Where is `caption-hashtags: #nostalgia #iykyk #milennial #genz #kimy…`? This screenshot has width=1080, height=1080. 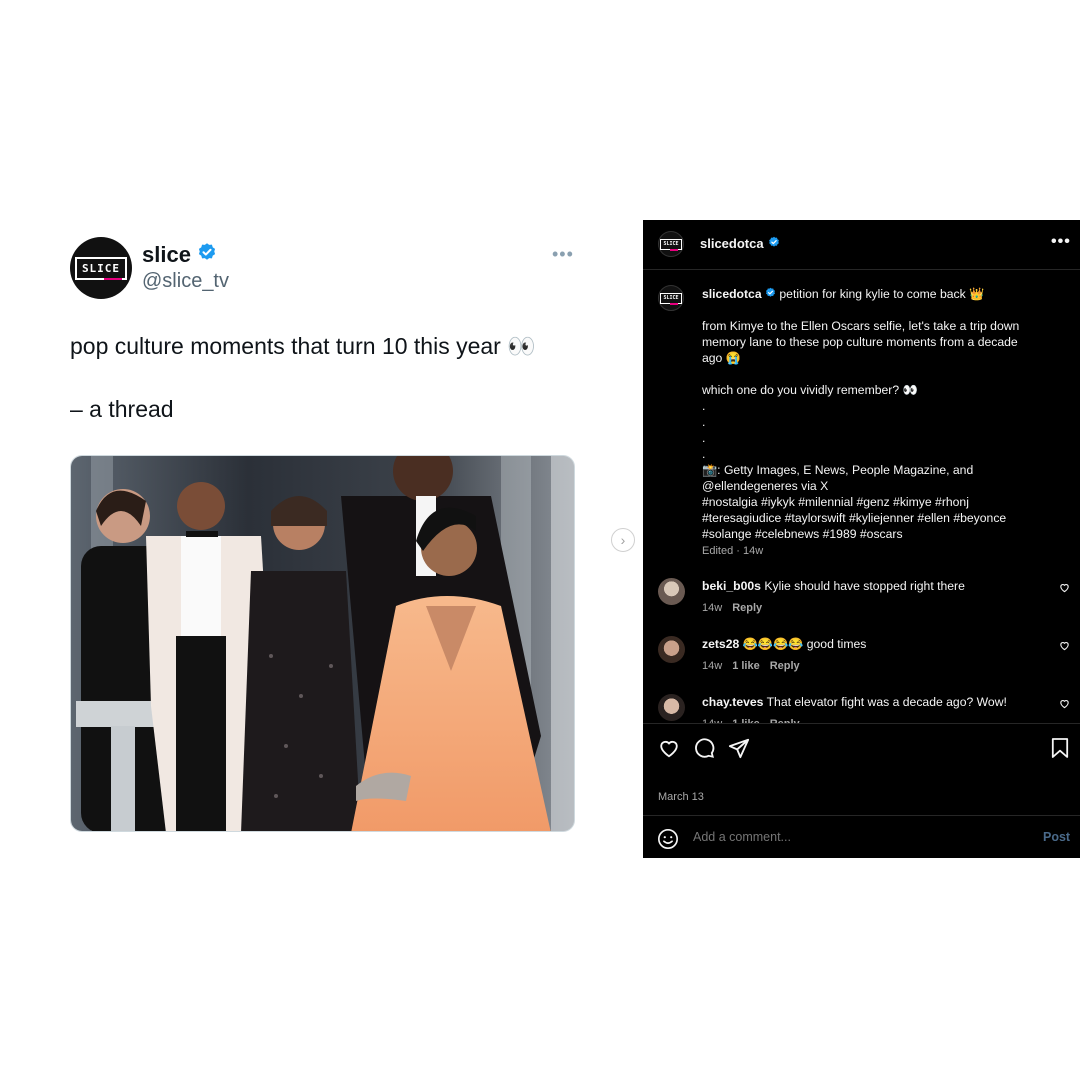 caption-hashtags: #nostalgia #iykyk #milennial #genz #kimy… is located at coordinates (869, 518).